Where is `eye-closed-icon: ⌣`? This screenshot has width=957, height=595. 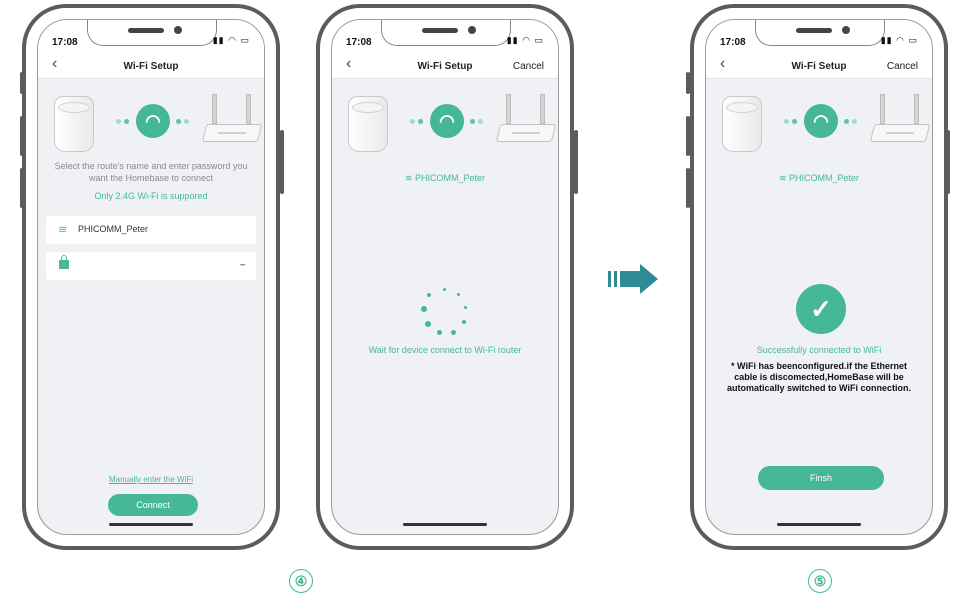
eye-closed-icon: ⌣ is located at coordinates (242, 264).